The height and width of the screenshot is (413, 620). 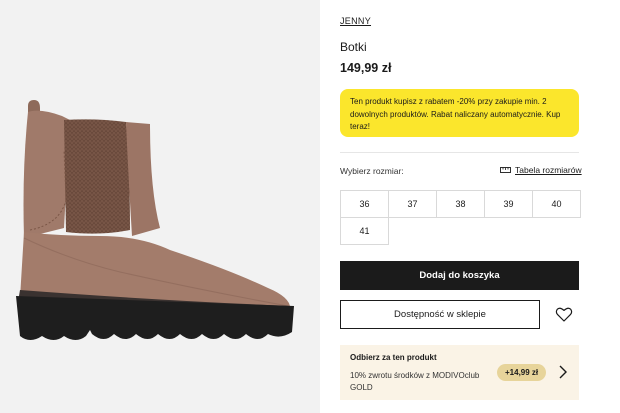 What do you see at coordinates (460, 204) in the screenshot?
I see `size-option-38: 38` at bounding box center [460, 204].